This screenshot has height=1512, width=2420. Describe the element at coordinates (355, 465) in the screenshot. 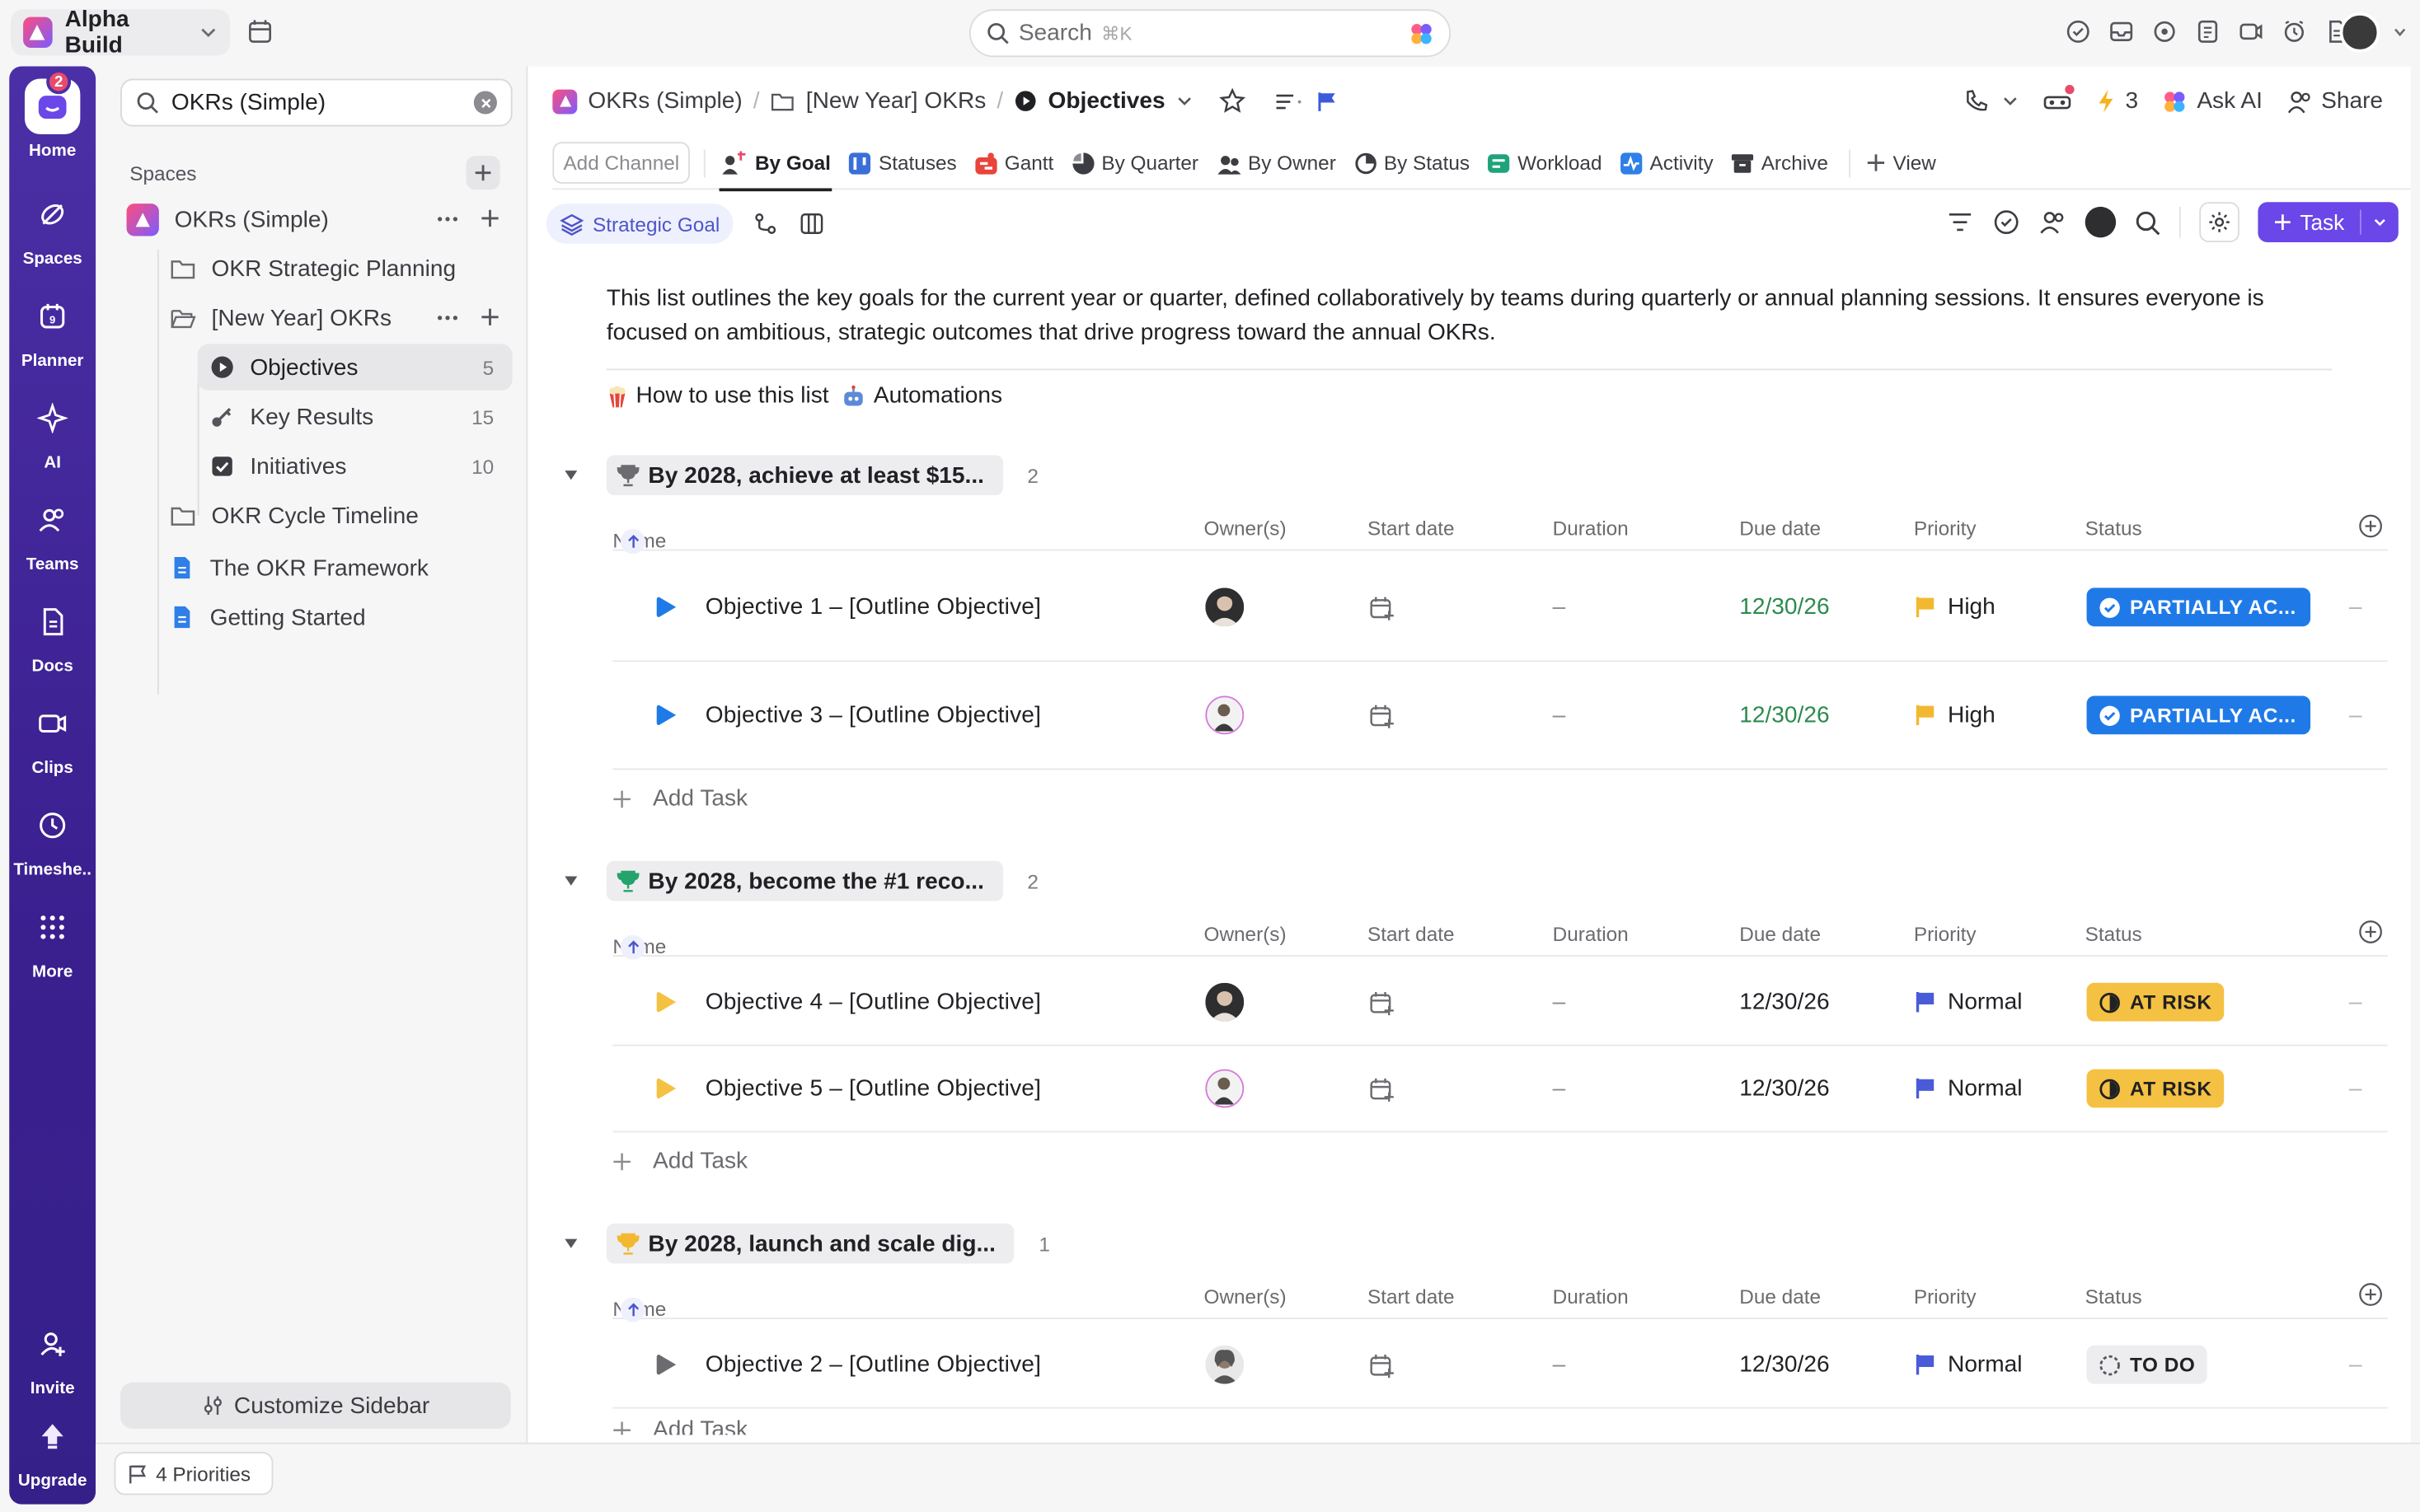

I see `sidebar-item-initiatives: Initiatives 10` at that location.